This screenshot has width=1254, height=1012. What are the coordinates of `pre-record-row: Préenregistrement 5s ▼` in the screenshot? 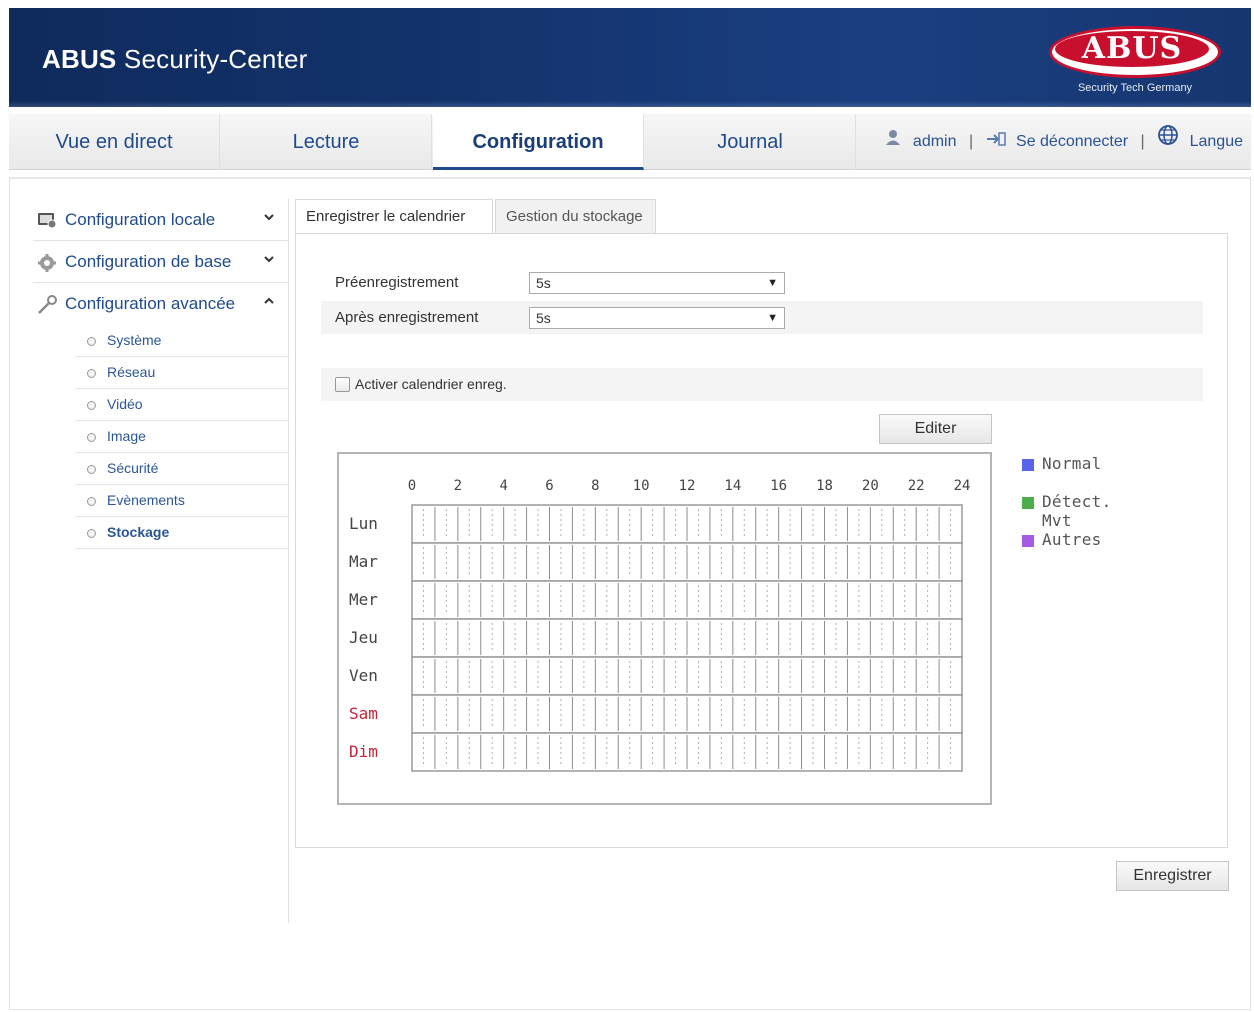 It's located at (762, 282).